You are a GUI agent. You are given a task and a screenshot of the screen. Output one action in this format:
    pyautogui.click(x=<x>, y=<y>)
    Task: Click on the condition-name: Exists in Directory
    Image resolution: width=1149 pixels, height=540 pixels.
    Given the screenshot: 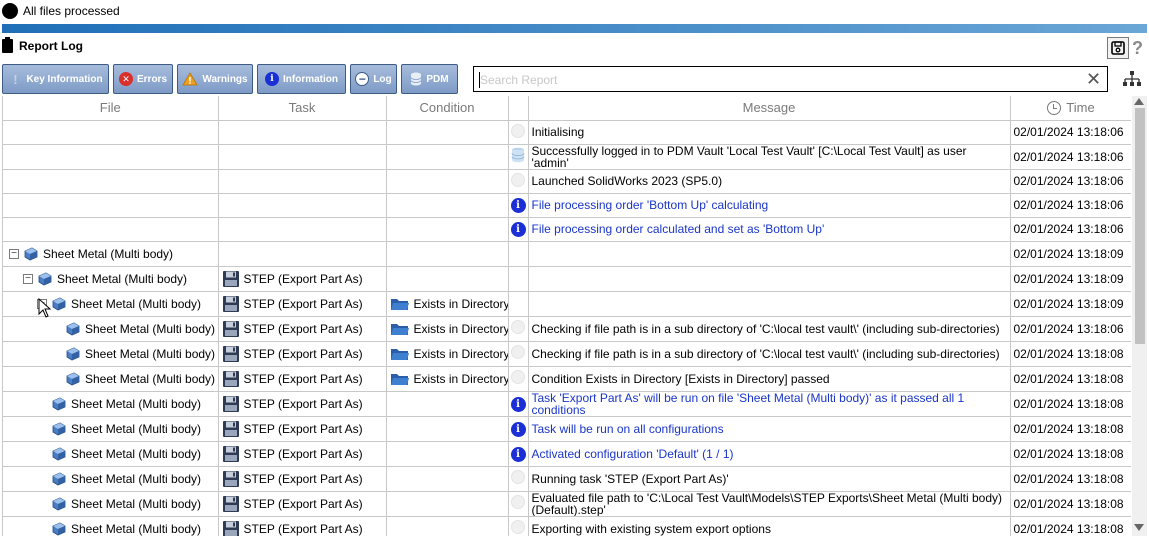 What is the action you would take?
    pyautogui.click(x=460, y=328)
    